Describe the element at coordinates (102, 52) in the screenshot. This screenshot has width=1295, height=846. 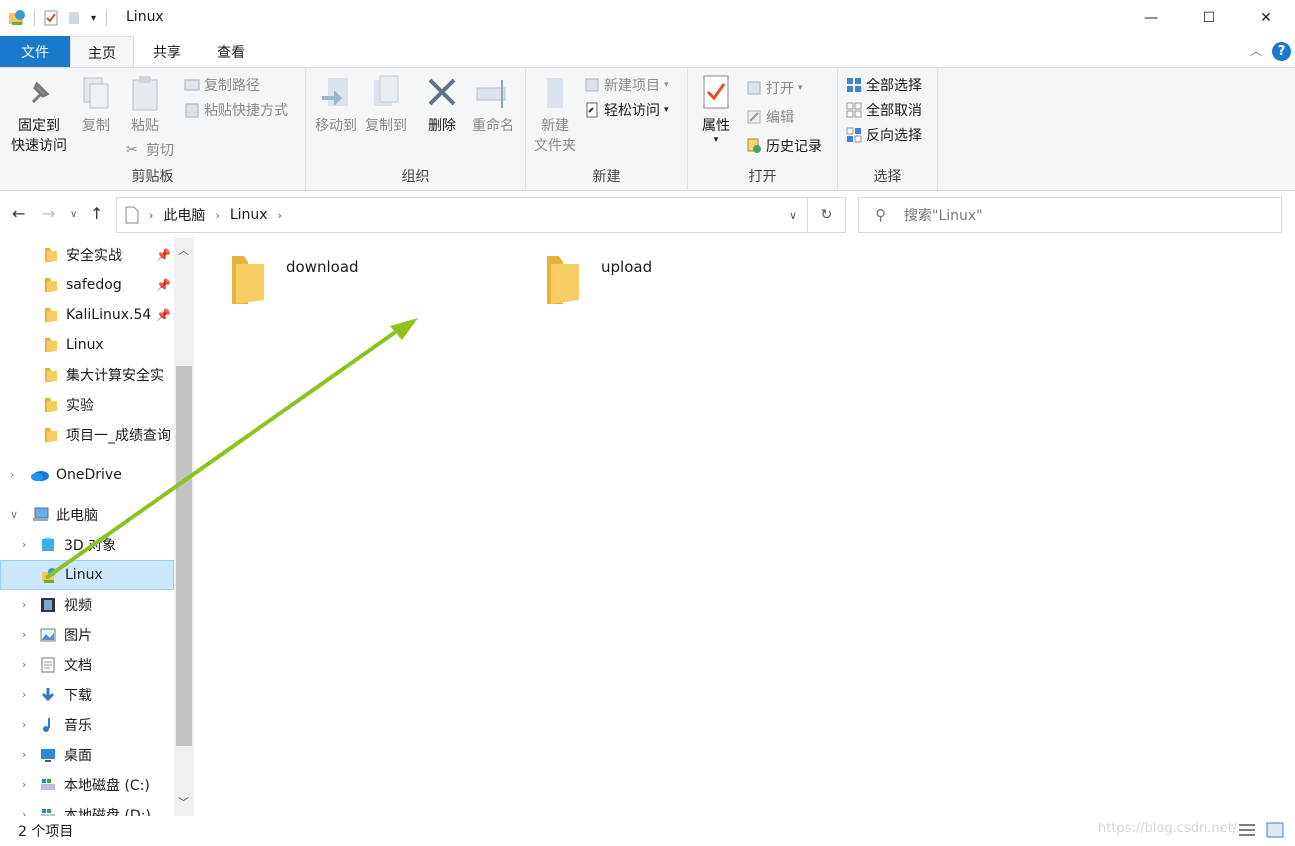
I see `tab-home: 主页` at that location.